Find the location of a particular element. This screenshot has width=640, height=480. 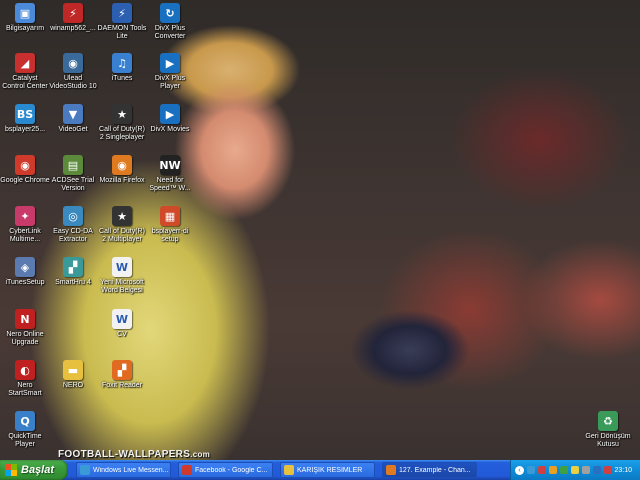

tray-icons is located at coordinates (571, 470).